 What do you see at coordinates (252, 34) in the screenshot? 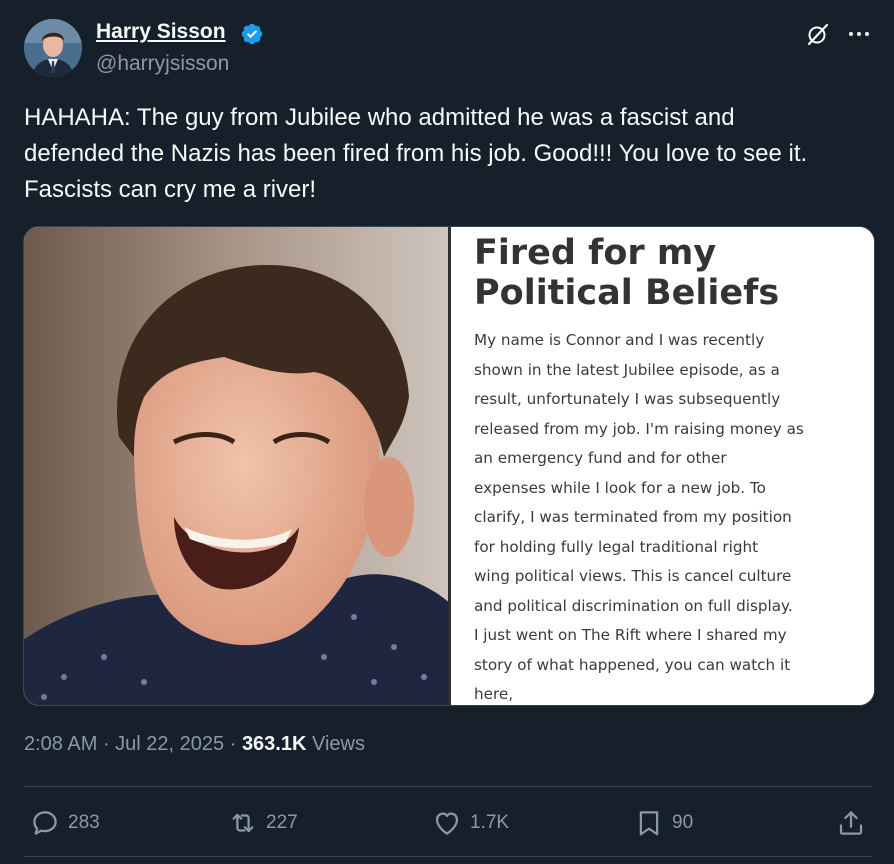
I see `verified-badge-icon` at bounding box center [252, 34].